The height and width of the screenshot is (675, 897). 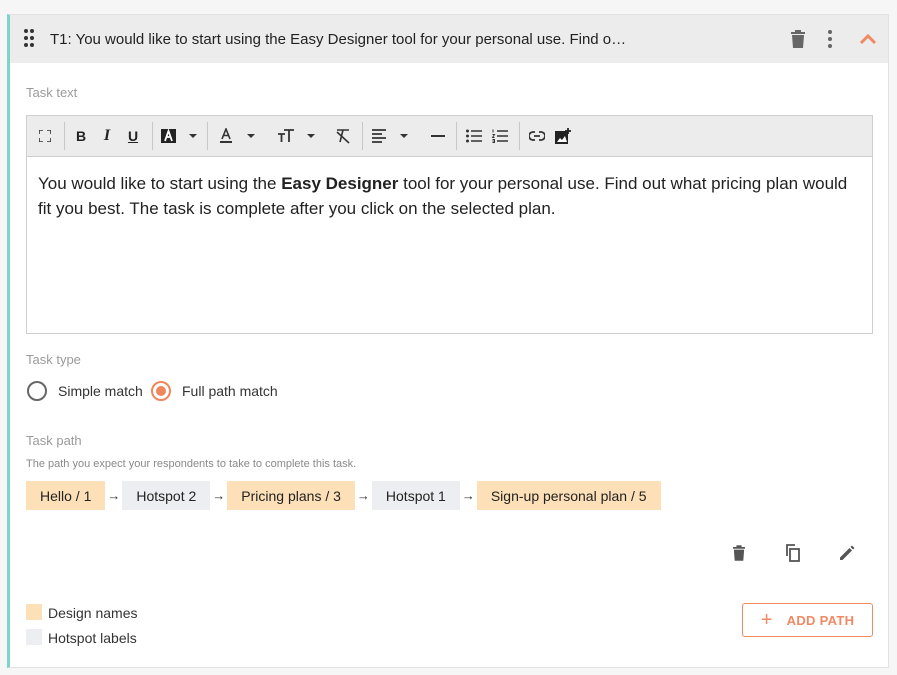 I want to click on chevron-up-icon, so click(x=868, y=39).